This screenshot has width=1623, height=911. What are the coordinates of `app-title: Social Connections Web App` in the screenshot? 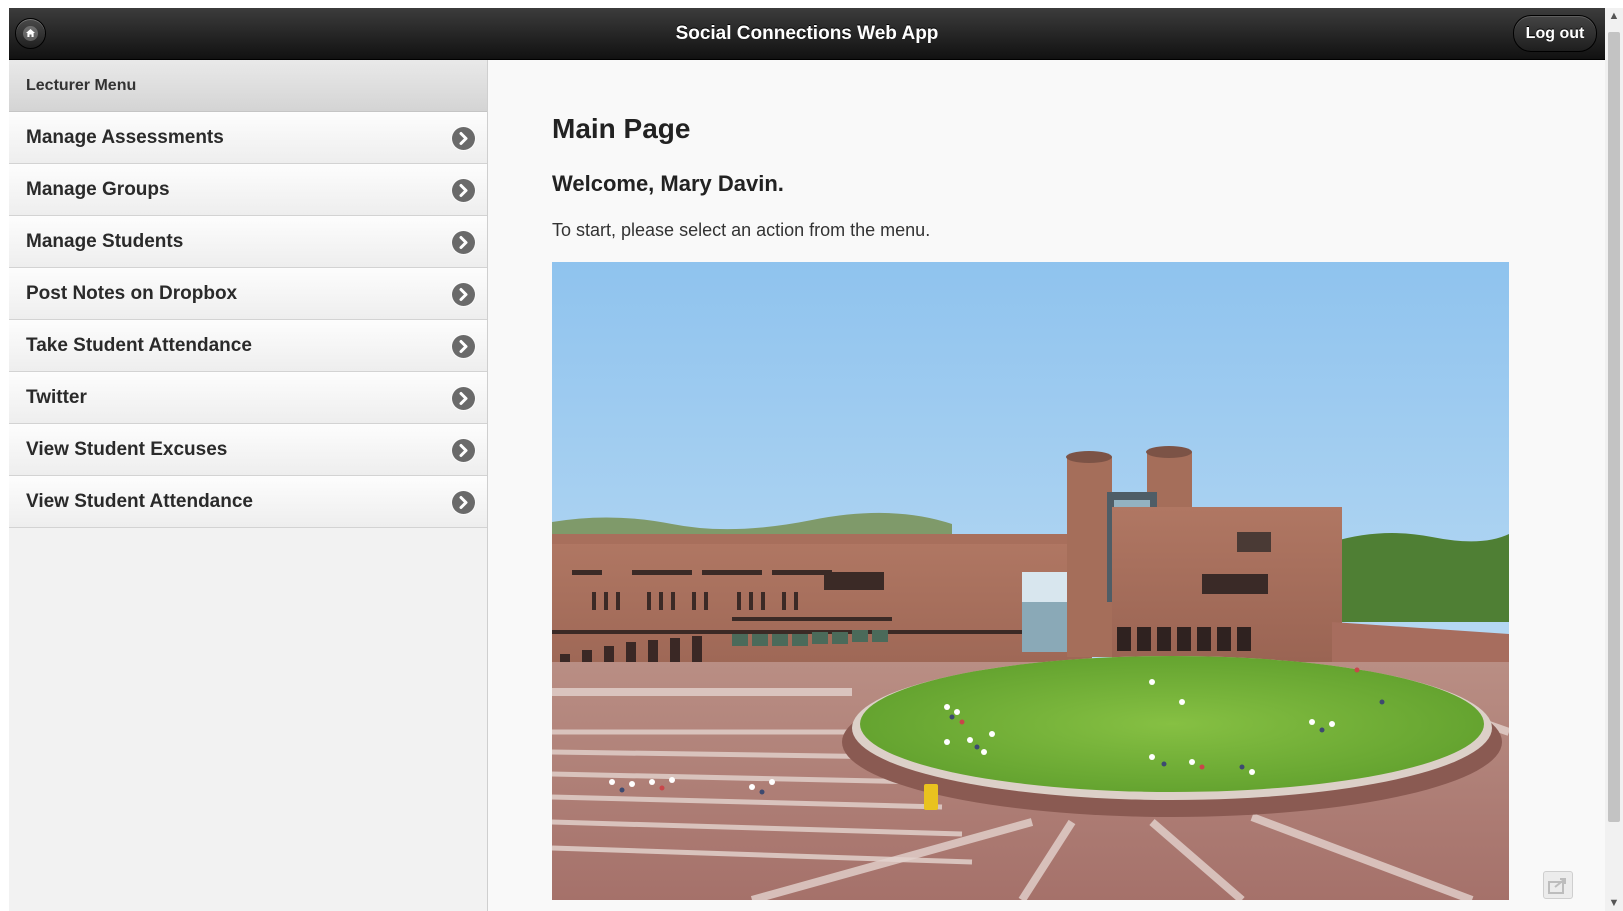 It's located at (807, 33).